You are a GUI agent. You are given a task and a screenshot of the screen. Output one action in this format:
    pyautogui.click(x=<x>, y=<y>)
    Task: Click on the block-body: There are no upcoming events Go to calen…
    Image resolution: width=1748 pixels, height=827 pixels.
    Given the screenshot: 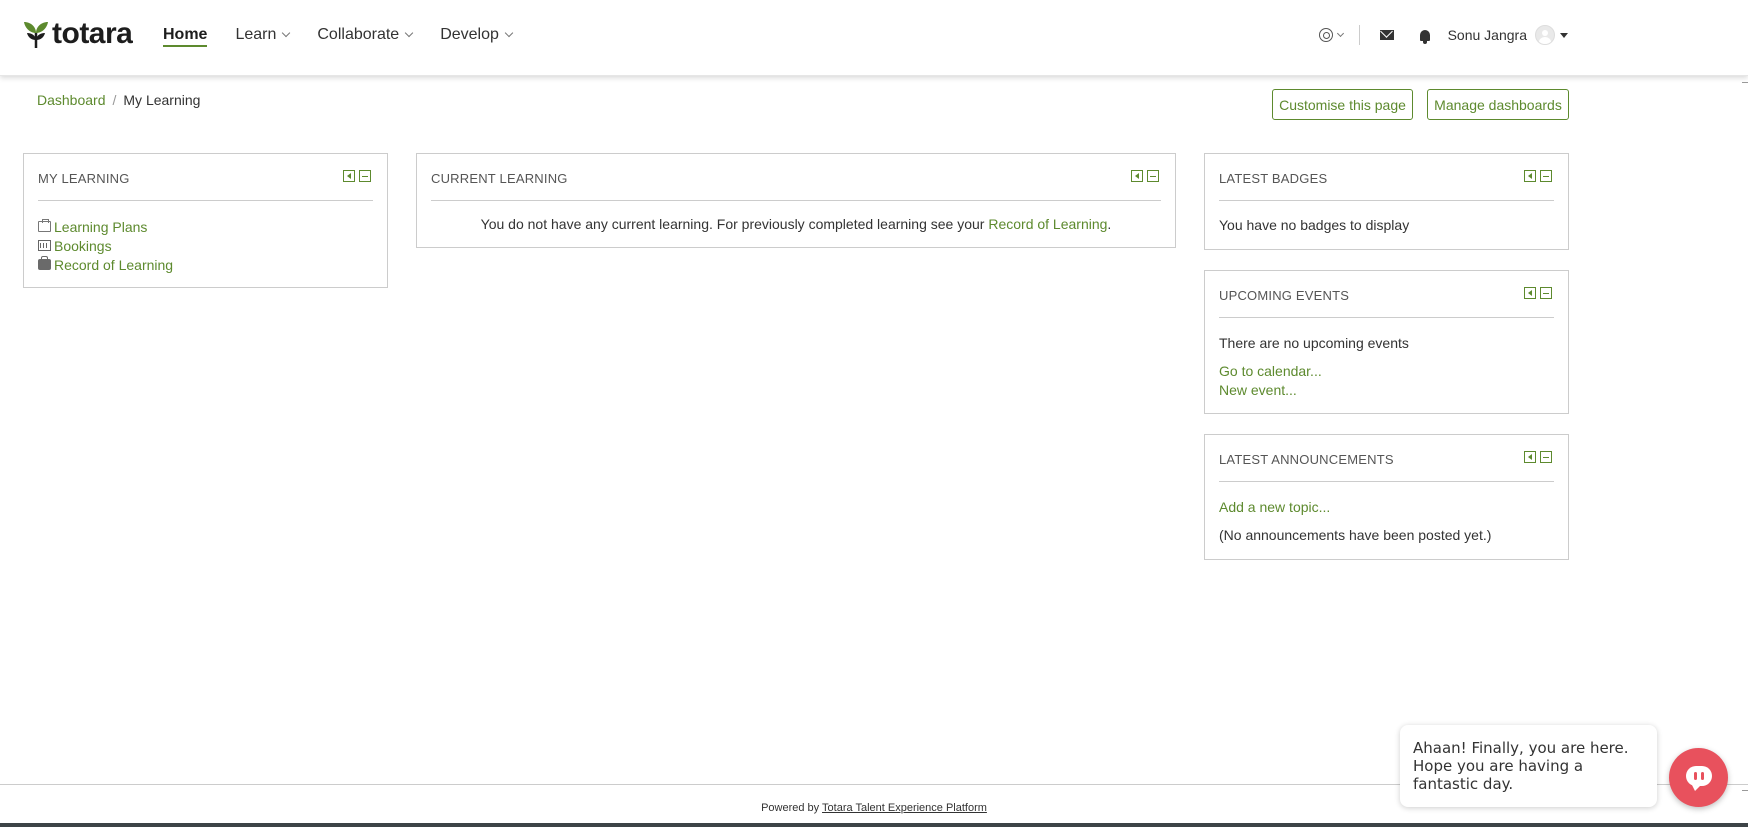 What is the action you would take?
    pyautogui.click(x=1386, y=368)
    